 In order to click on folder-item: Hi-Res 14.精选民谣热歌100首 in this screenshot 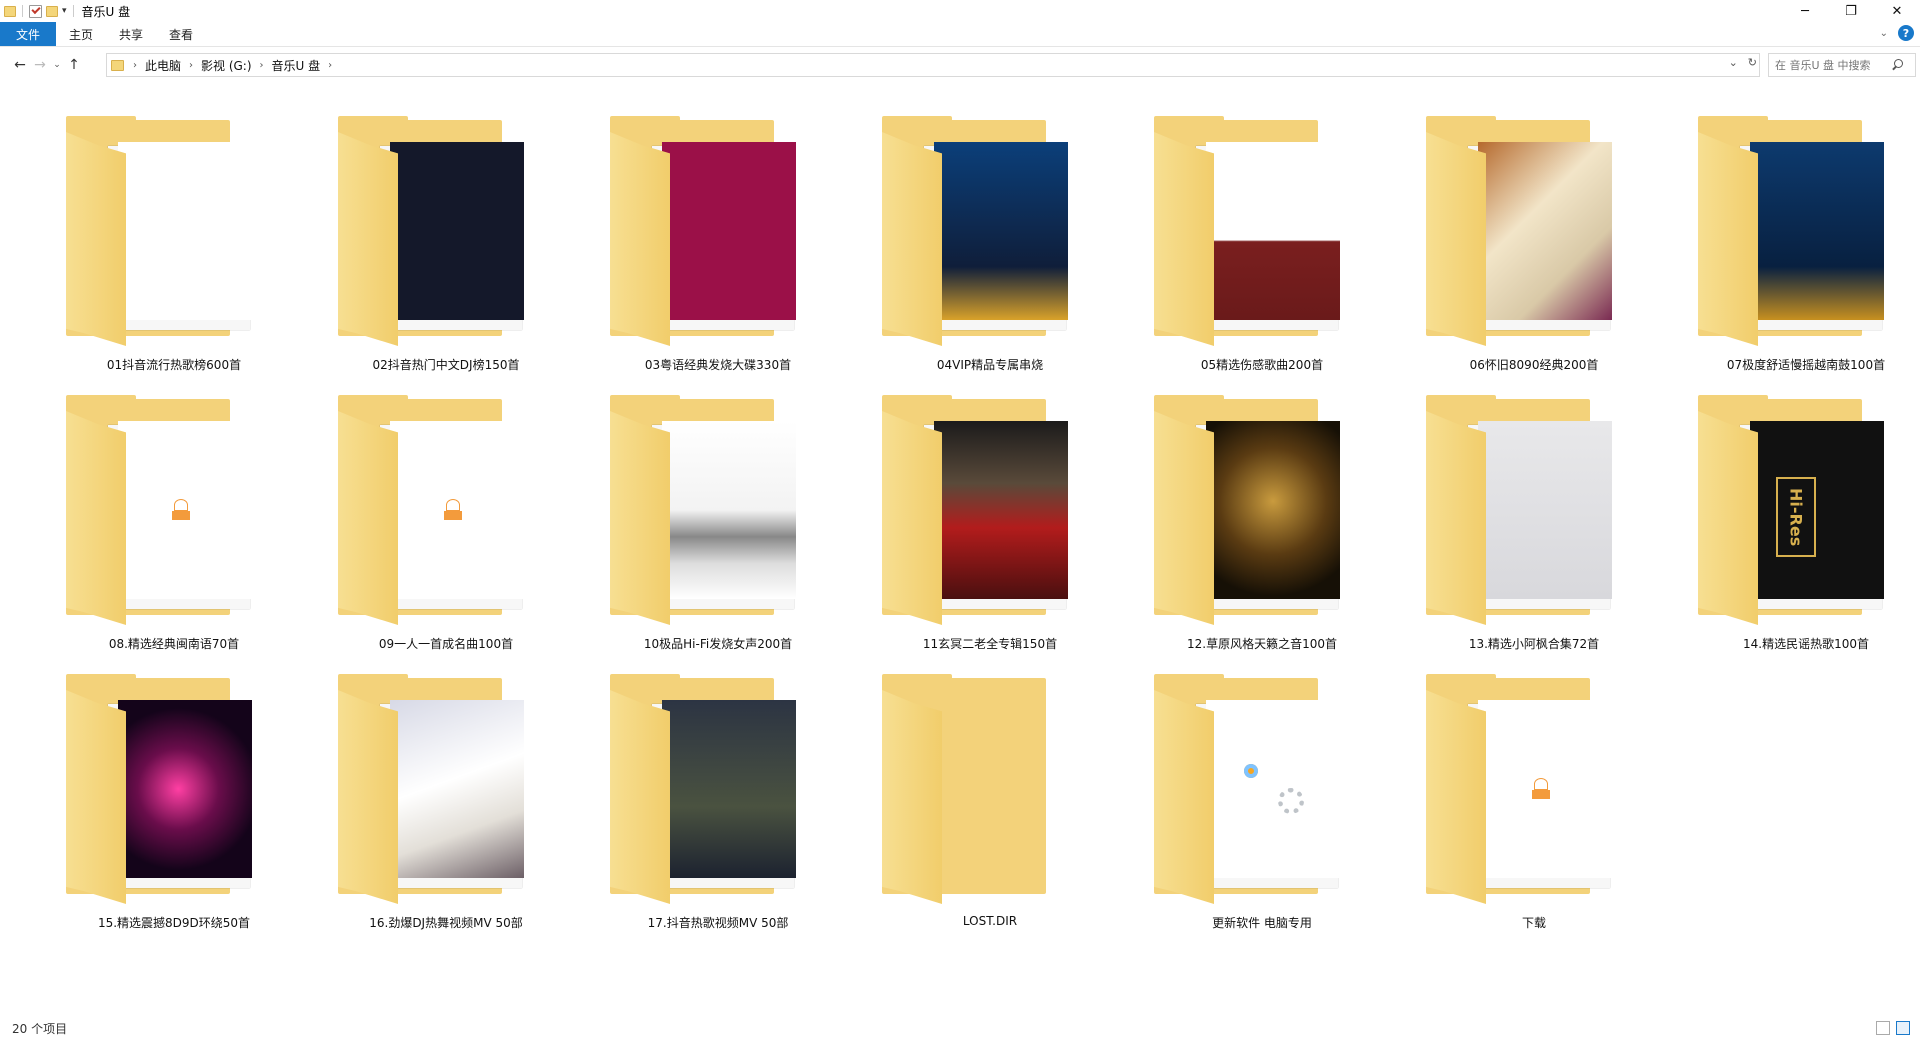, I will do `click(1795, 528)`.